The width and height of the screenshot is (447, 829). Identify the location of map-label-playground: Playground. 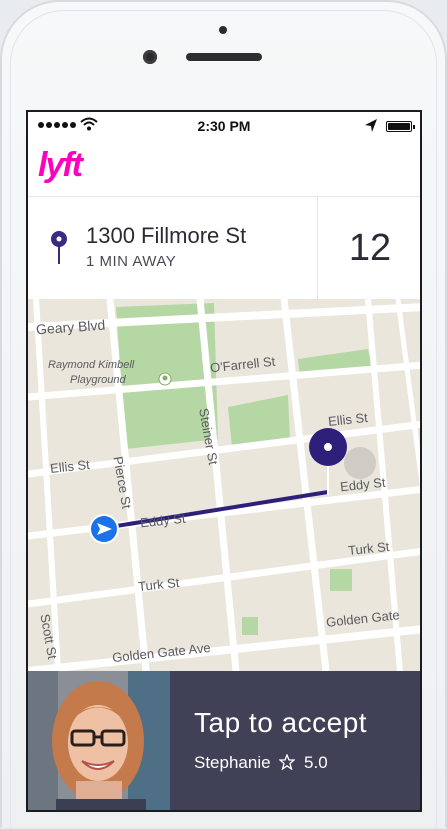
(98, 380).